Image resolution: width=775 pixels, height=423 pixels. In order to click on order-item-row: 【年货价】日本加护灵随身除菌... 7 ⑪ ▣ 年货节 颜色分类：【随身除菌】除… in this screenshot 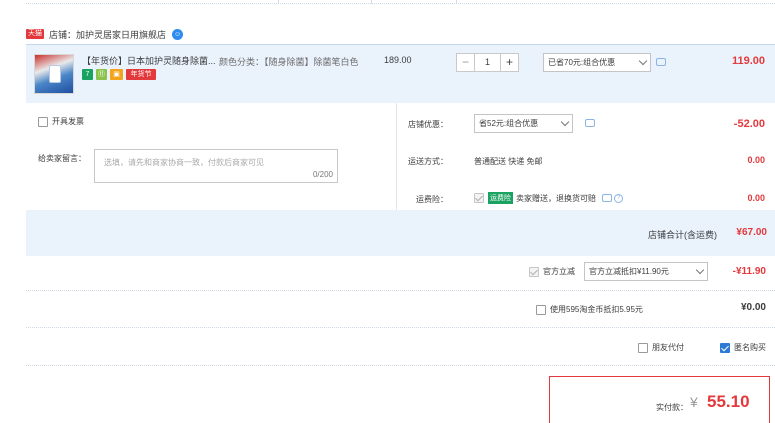, I will do `click(400, 73)`.